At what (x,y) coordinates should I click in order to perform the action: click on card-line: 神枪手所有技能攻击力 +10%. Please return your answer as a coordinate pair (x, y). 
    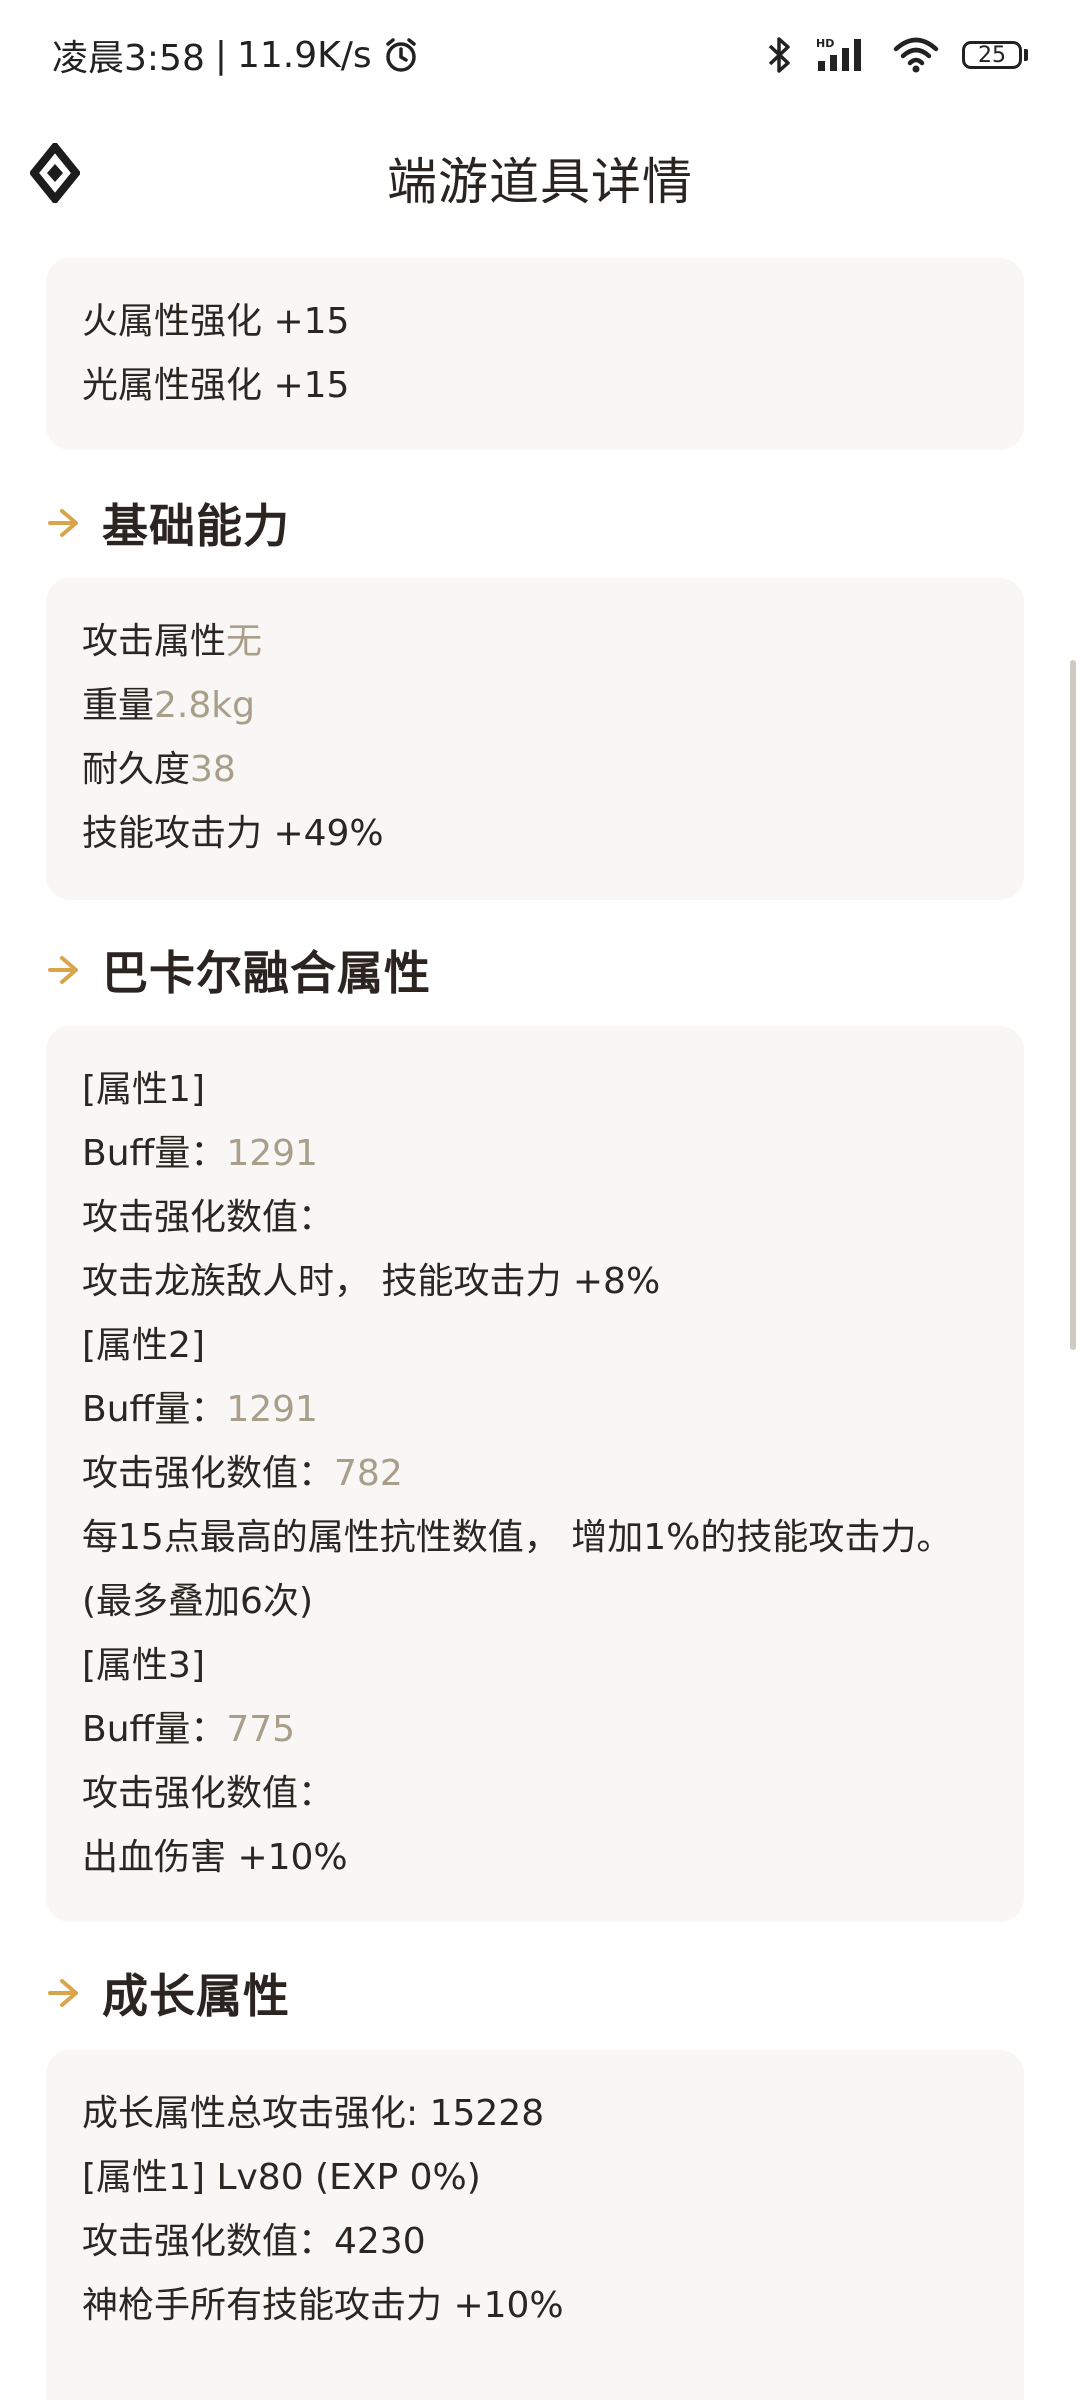
    Looking at the image, I should click on (323, 2305).